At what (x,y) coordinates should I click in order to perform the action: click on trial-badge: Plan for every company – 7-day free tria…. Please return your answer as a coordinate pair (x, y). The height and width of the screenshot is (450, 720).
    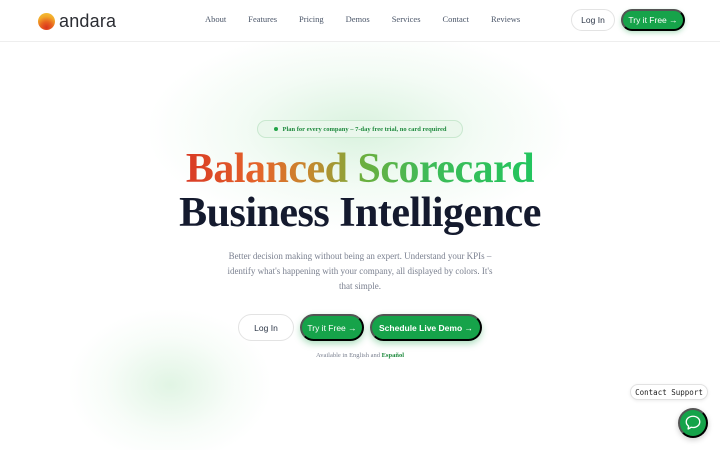
    Looking at the image, I should click on (360, 129).